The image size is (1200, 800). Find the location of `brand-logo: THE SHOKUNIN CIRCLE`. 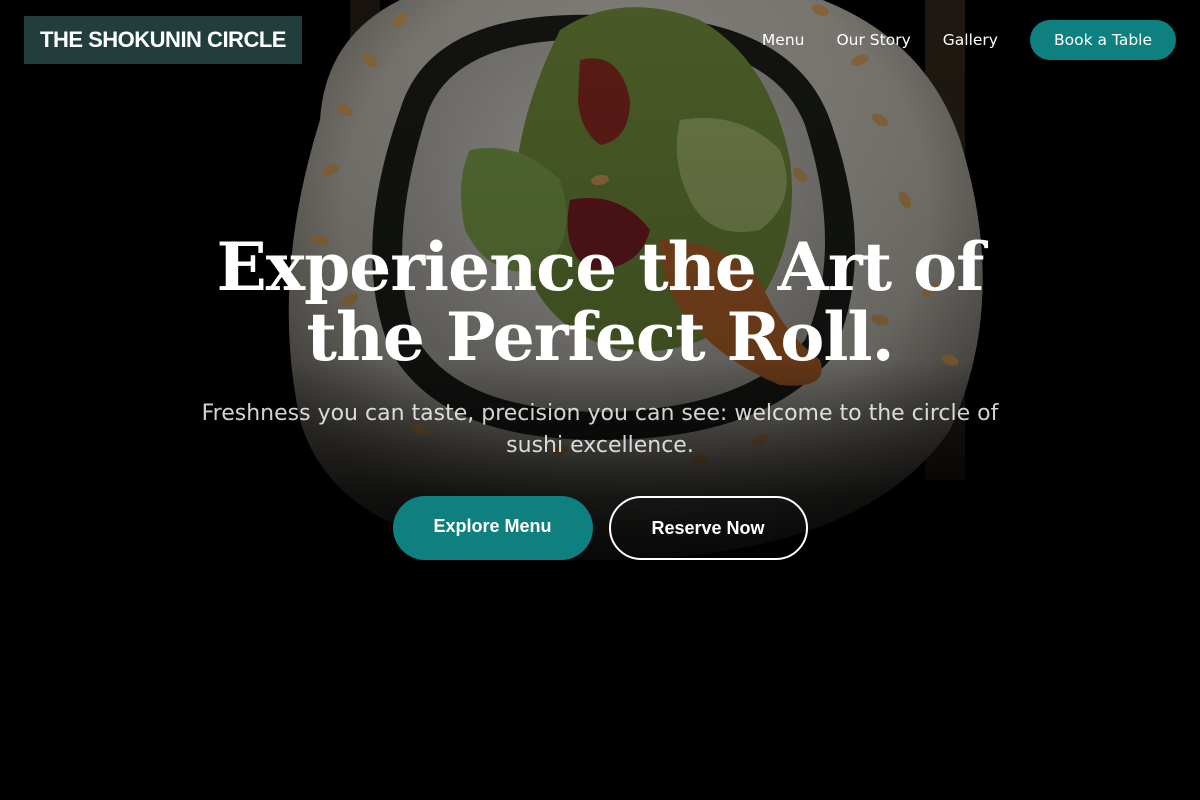

brand-logo: THE SHOKUNIN CIRCLE is located at coordinates (163, 40).